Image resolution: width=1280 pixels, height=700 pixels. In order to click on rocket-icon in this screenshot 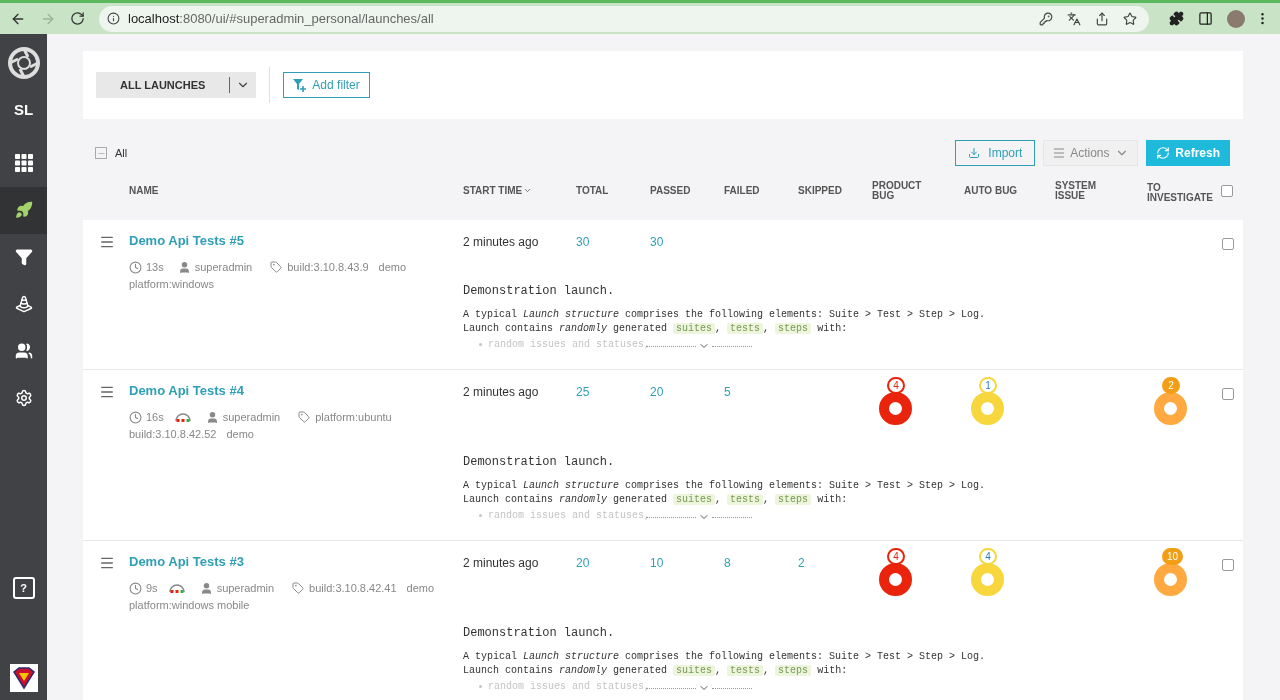, I will do `click(23, 210)`.